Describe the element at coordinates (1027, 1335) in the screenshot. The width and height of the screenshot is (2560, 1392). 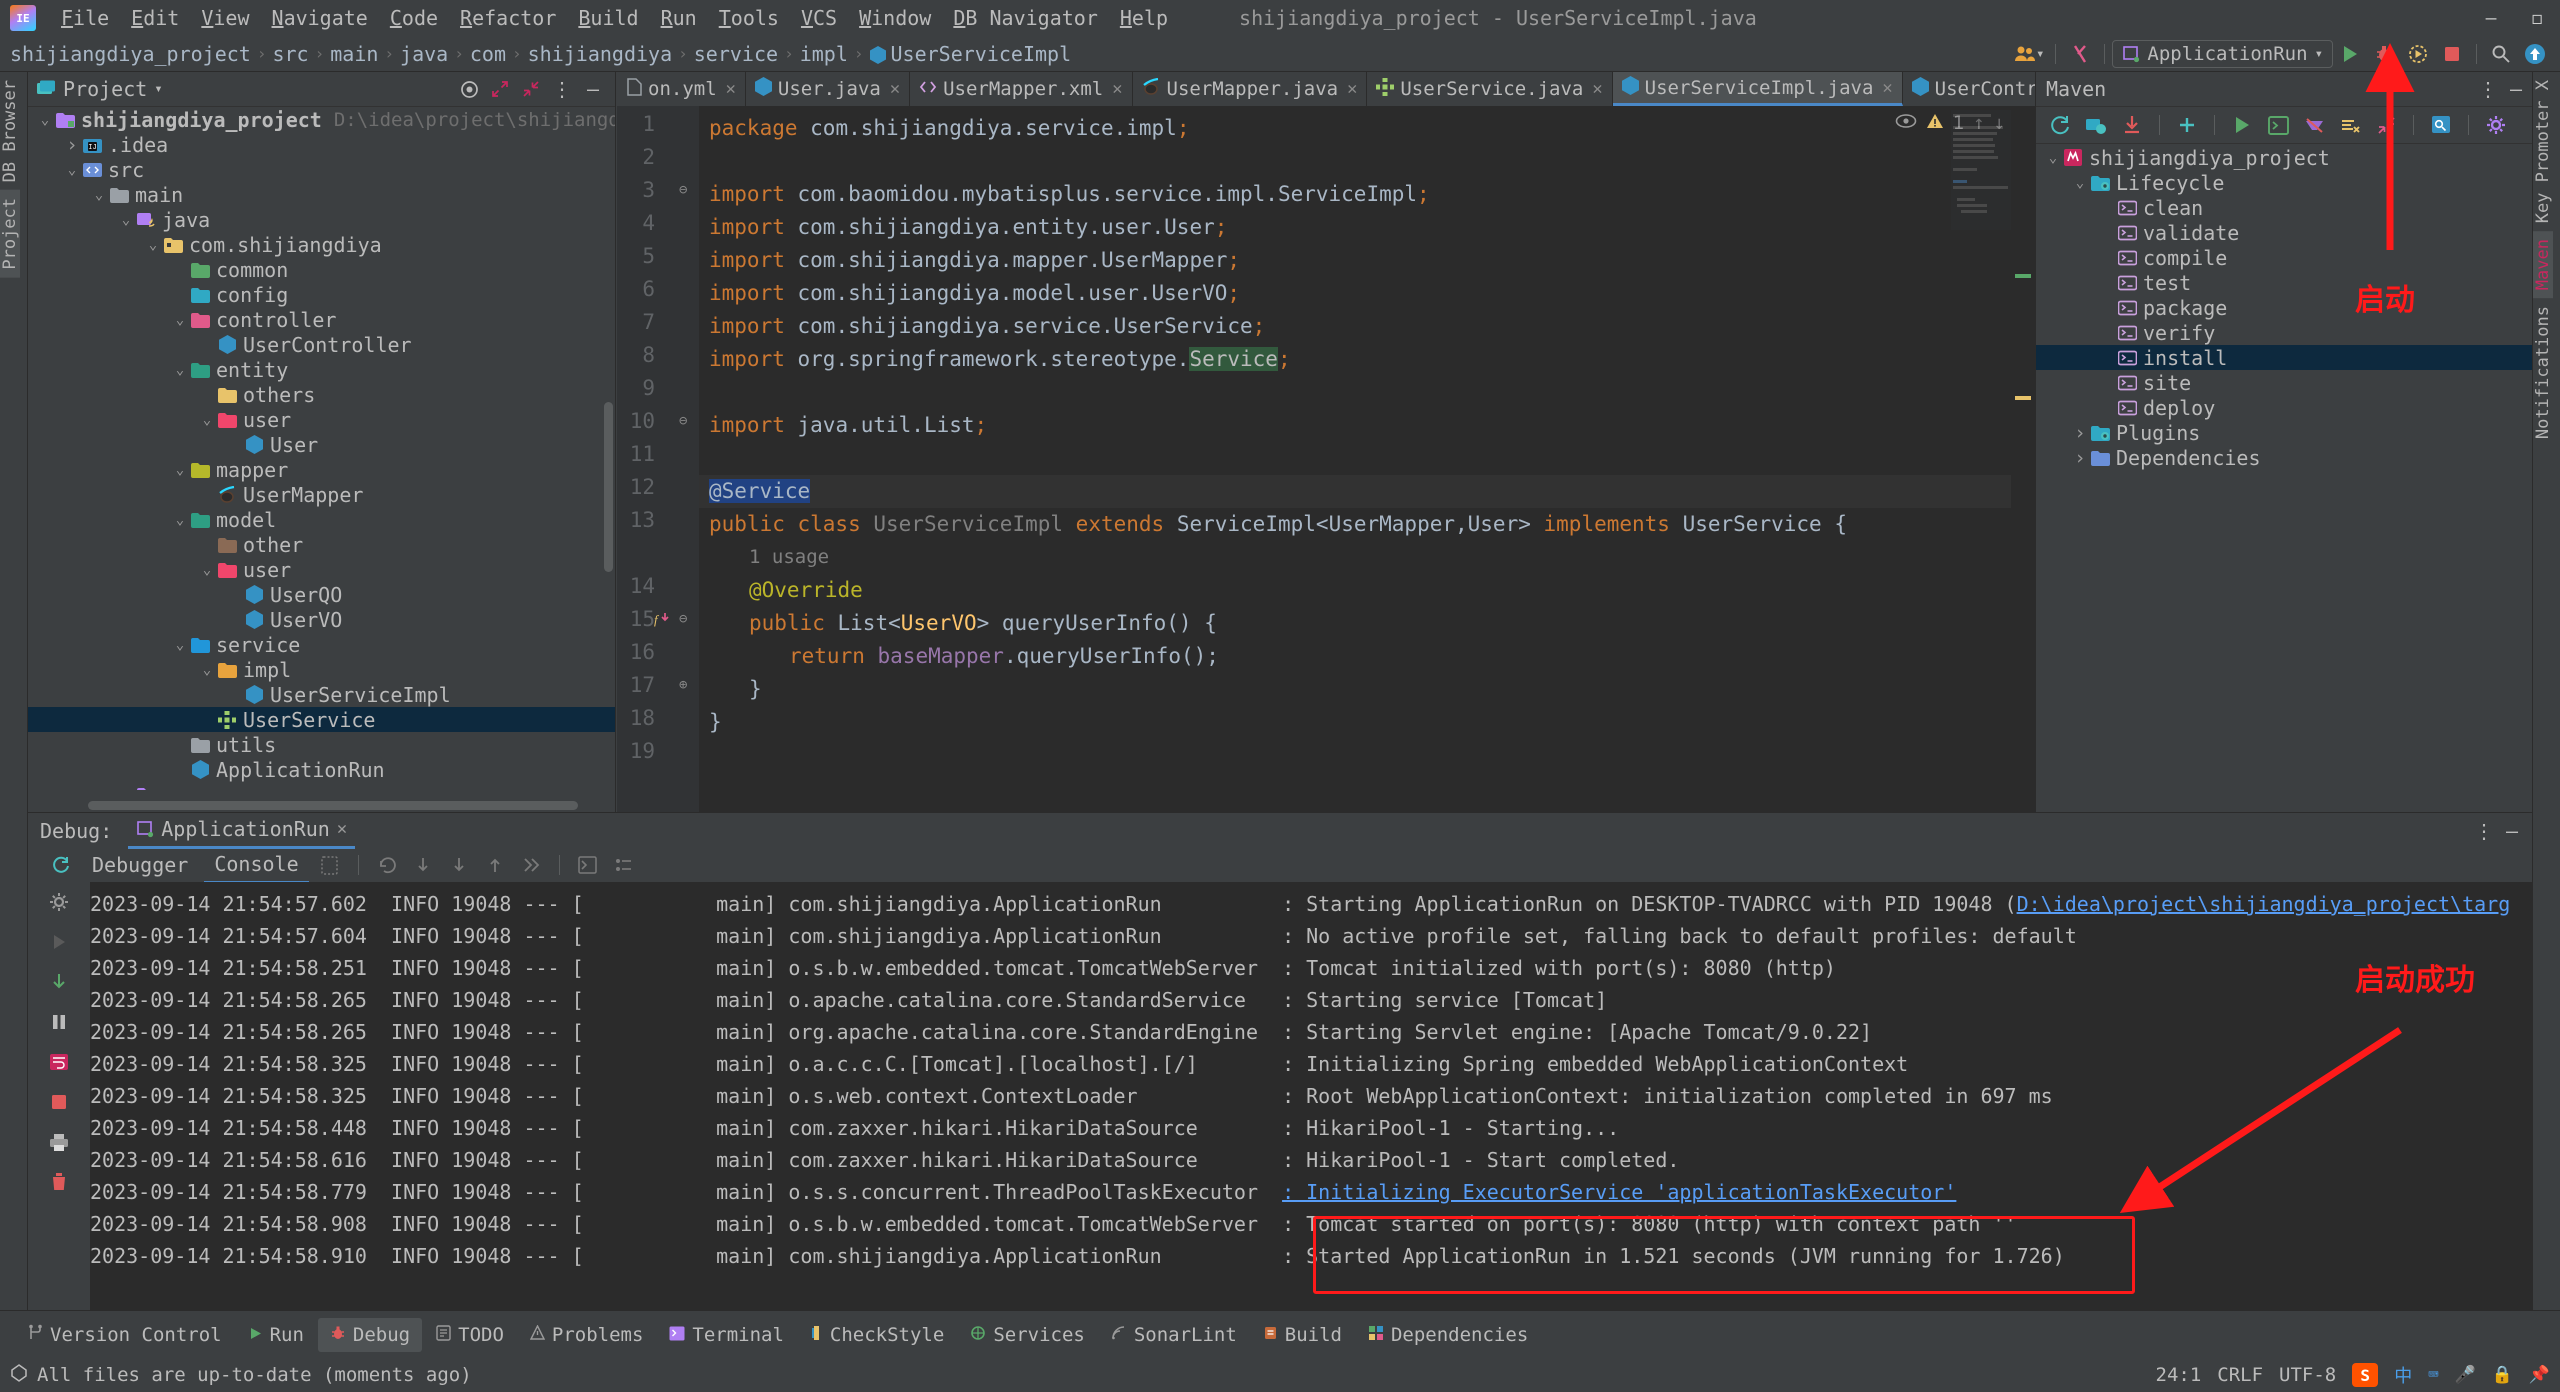
I see `bottom-bar-services: Services` at that location.